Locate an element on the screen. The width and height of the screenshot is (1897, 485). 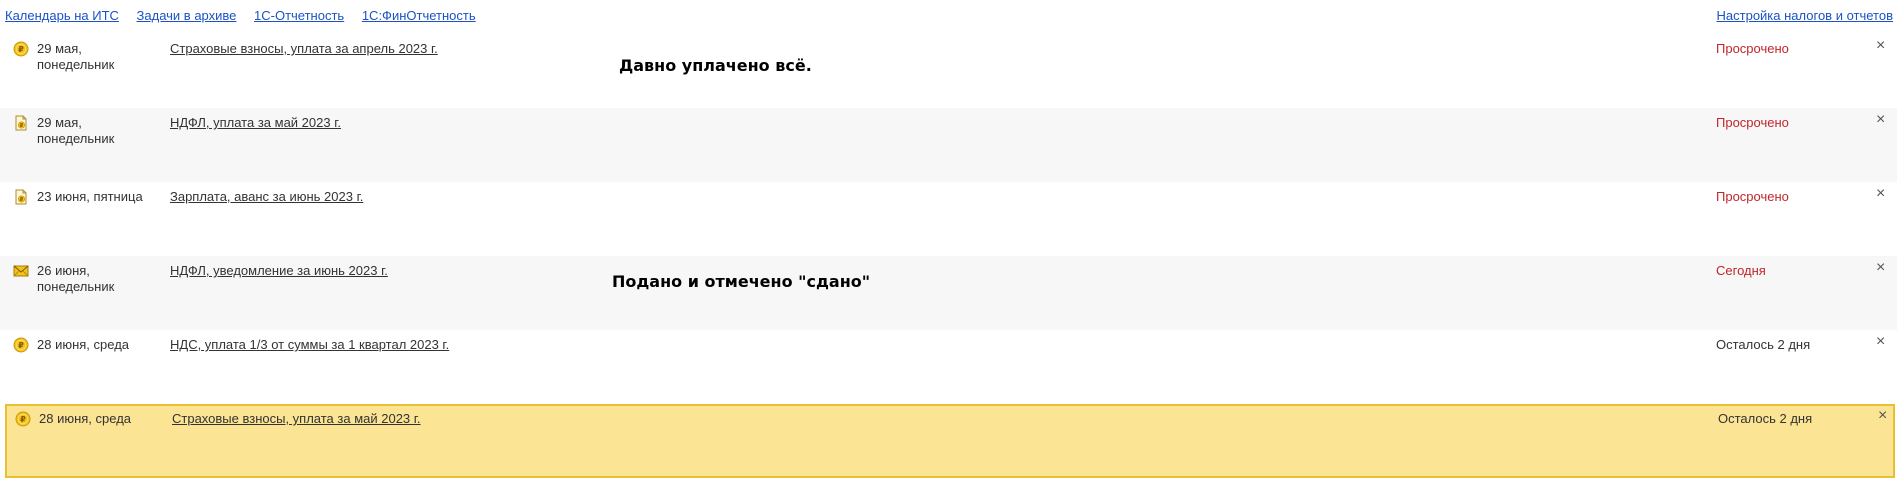
tax-settings-link: Настройка налогов и отчетов is located at coordinates (1805, 15).